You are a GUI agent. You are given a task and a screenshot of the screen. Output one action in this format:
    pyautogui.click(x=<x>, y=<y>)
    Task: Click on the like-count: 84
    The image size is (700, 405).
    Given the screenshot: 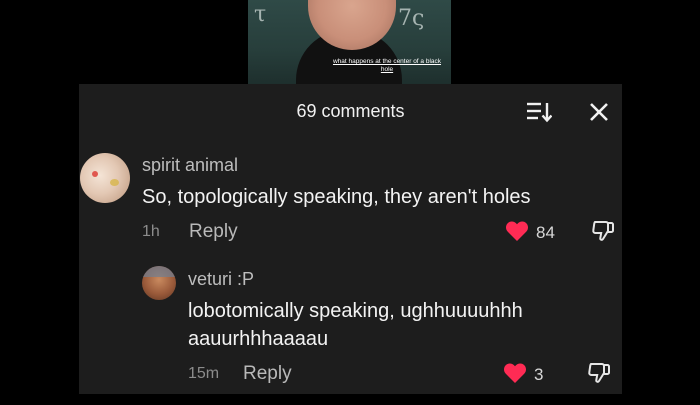 What is the action you would take?
    pyautogui.click(x=545, y=232)
    